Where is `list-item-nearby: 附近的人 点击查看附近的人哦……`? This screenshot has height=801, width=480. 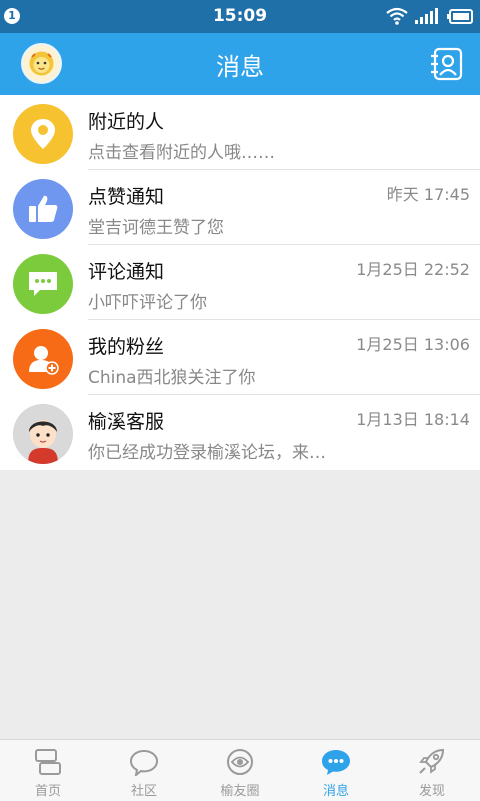 list-item-nearby: 附近的人 点击查看附近的人哦…… is located at coordinates (240, 132).